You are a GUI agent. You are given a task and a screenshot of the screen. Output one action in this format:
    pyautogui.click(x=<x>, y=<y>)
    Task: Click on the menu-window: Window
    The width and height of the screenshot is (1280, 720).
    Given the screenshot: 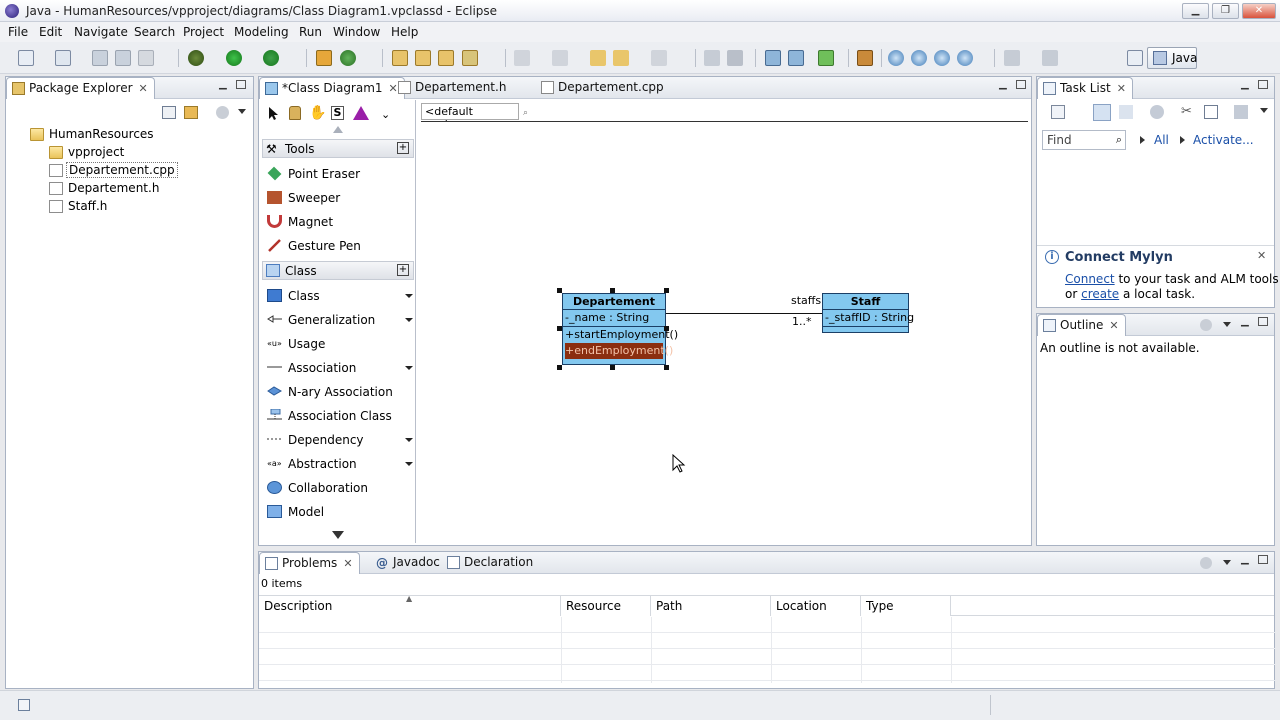 What is the action you would take?
    pyautogui.click(x=356, y=32)
    